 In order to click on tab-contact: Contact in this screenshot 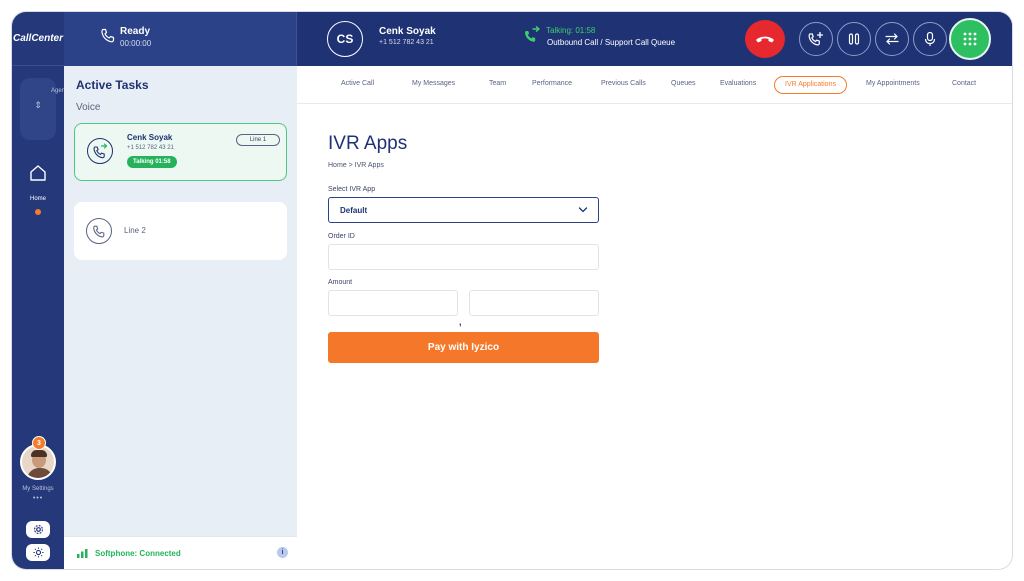, I will do `click(964, 83)`.